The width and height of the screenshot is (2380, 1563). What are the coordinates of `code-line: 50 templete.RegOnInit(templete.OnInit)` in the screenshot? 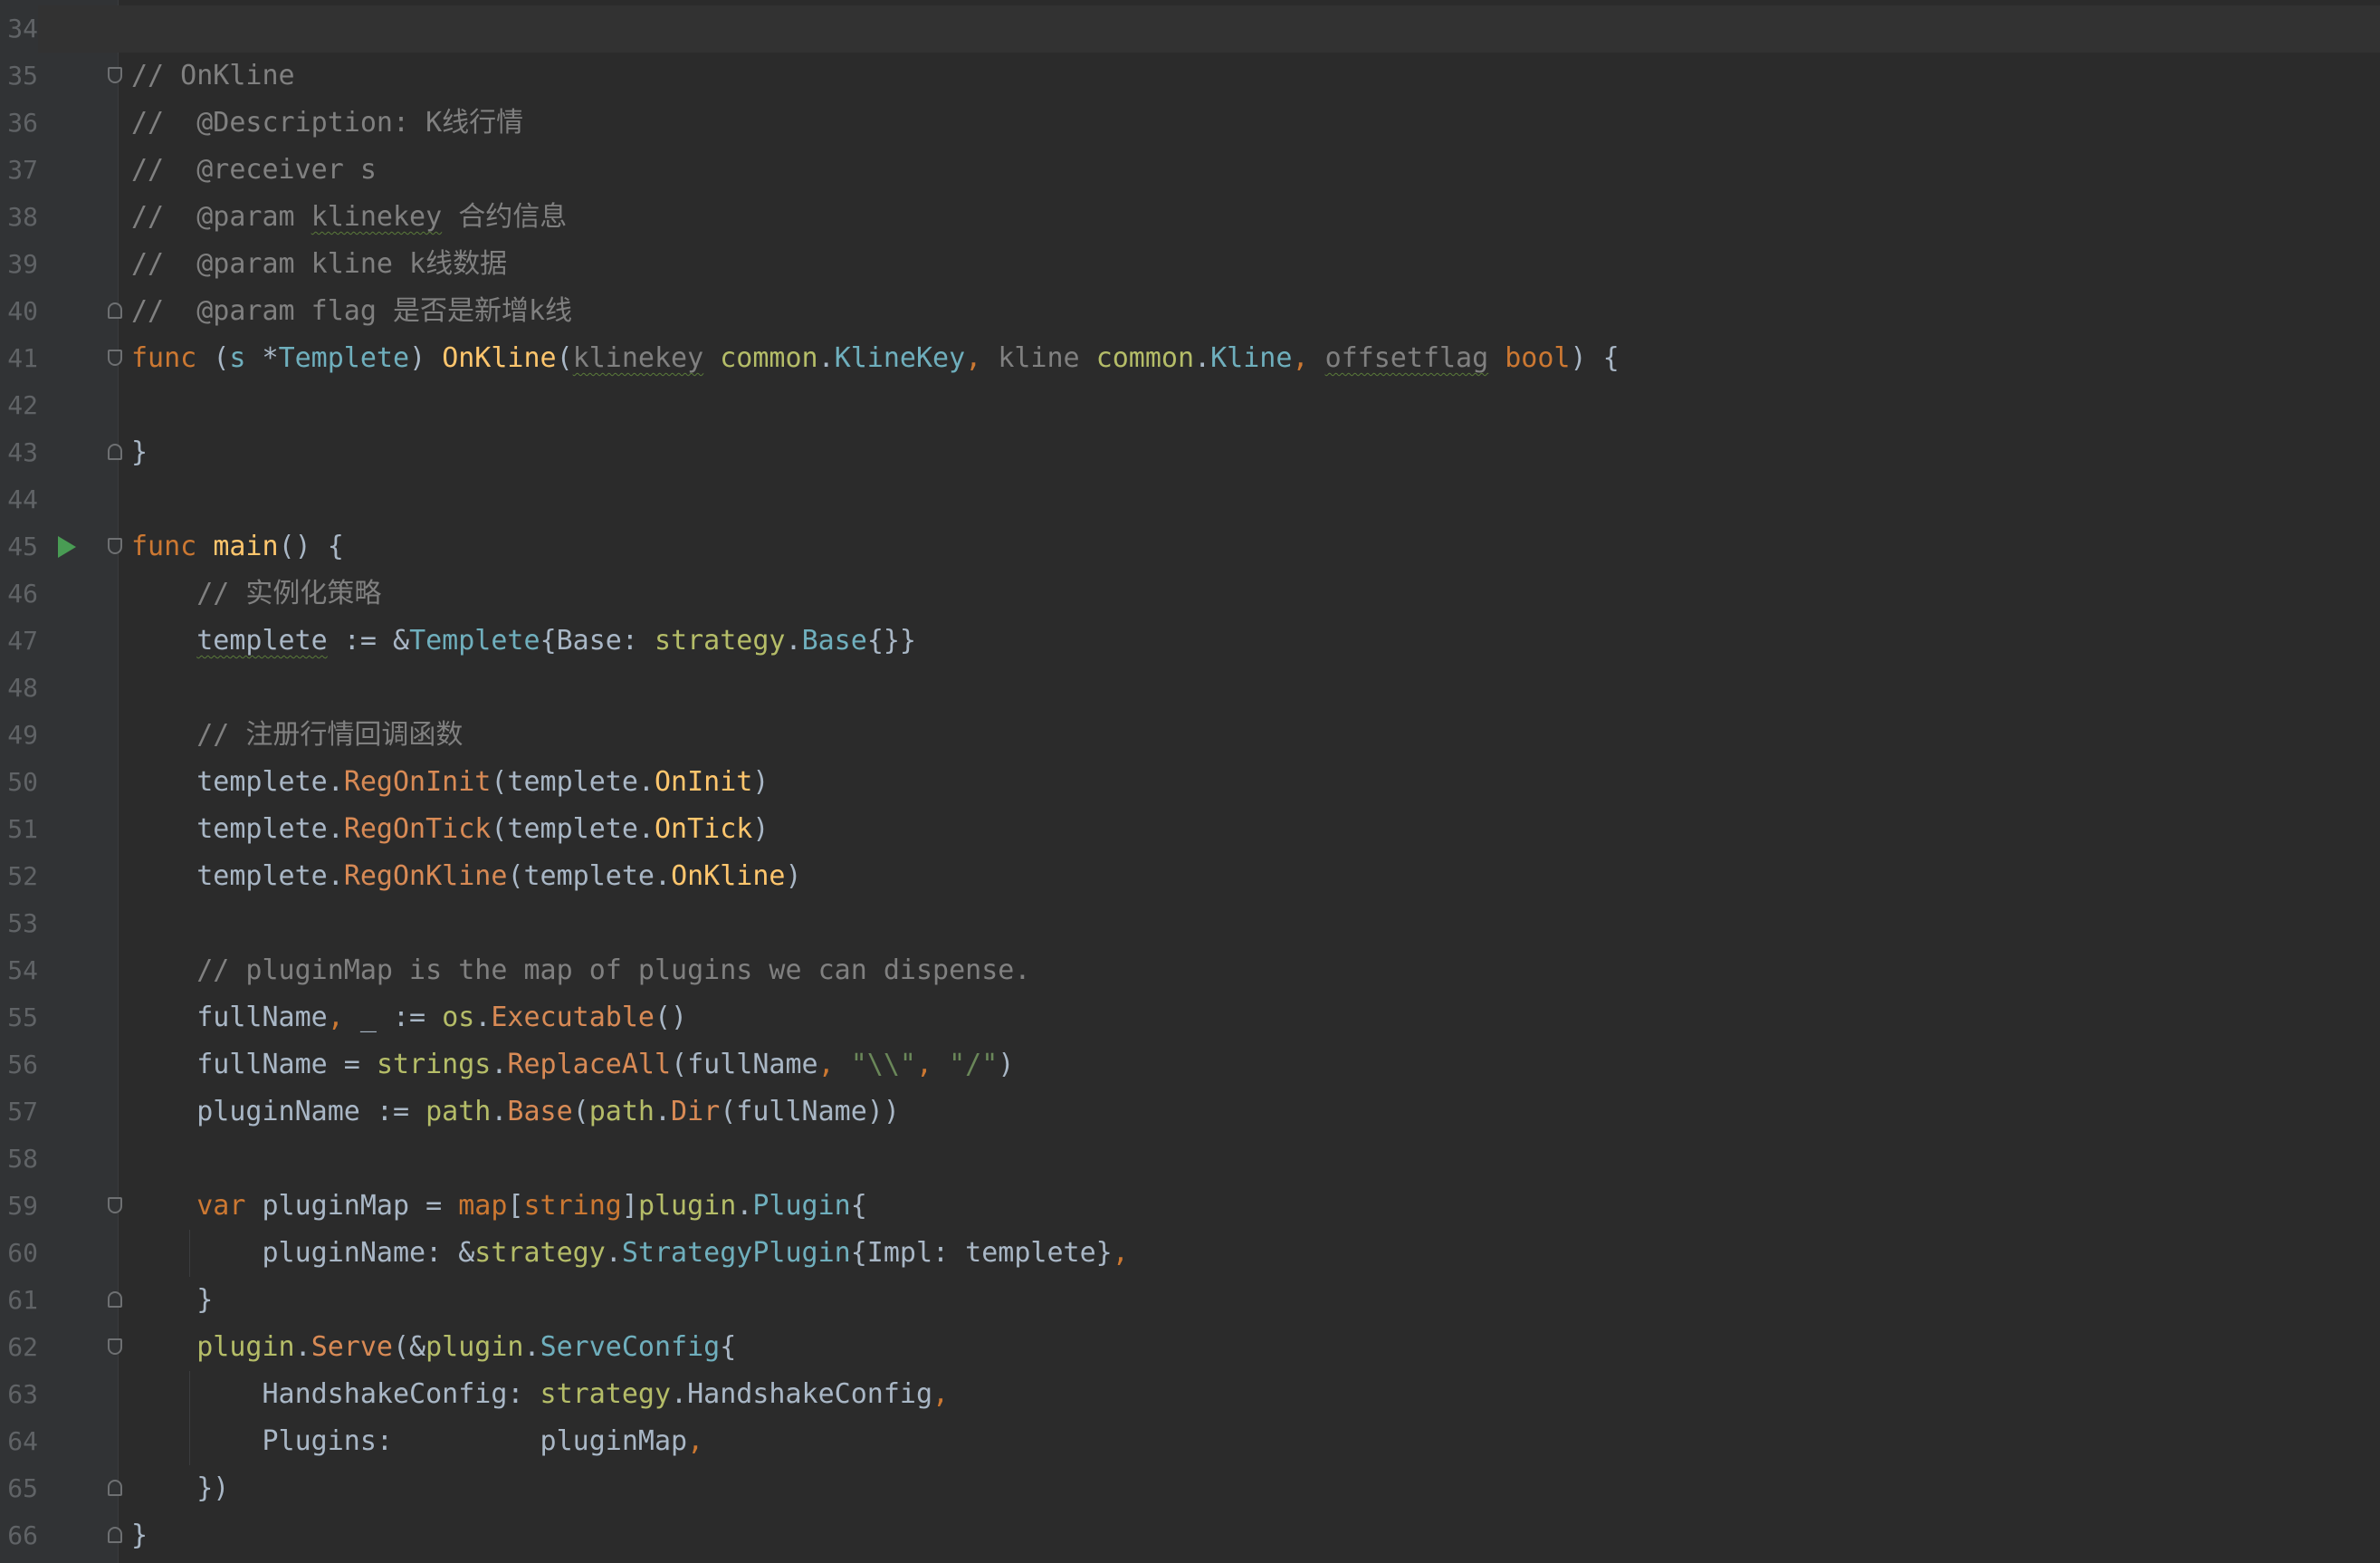 It's located at (1190, 782).